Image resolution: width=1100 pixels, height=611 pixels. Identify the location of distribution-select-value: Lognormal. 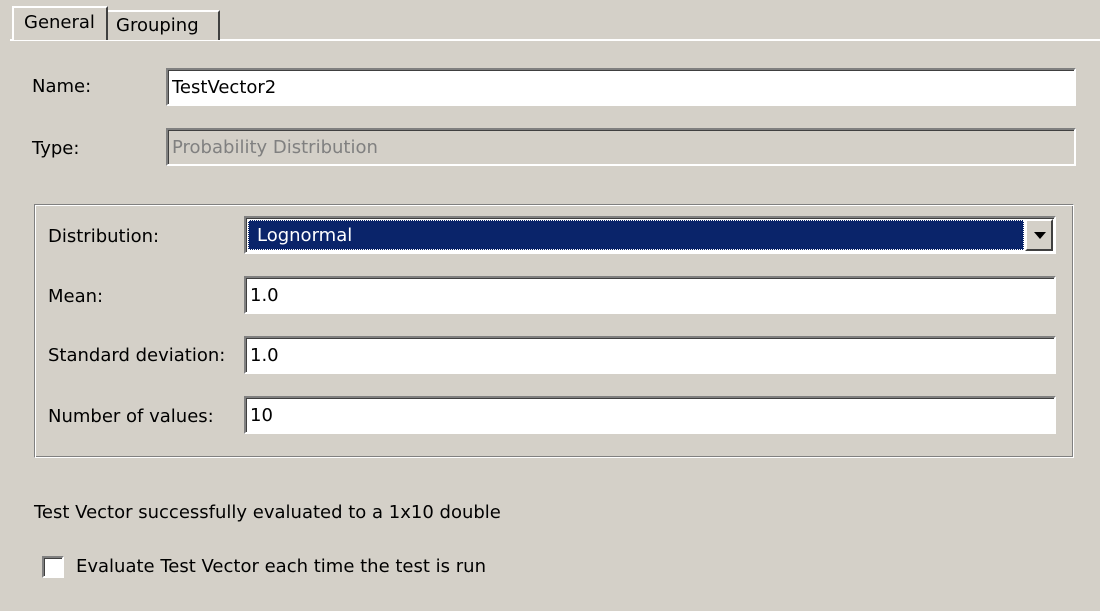
(636, 235).